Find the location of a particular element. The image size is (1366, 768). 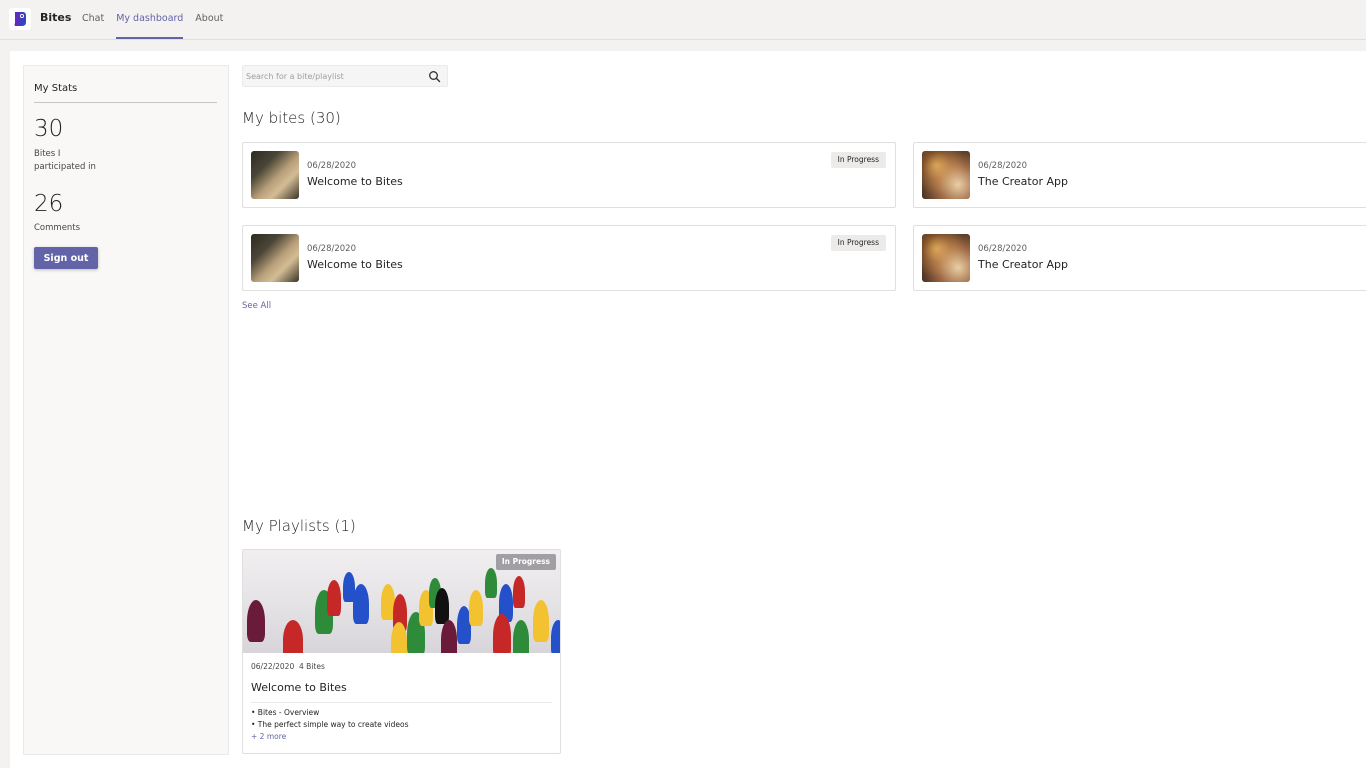

search-icon is located at coordinates (434, 76).